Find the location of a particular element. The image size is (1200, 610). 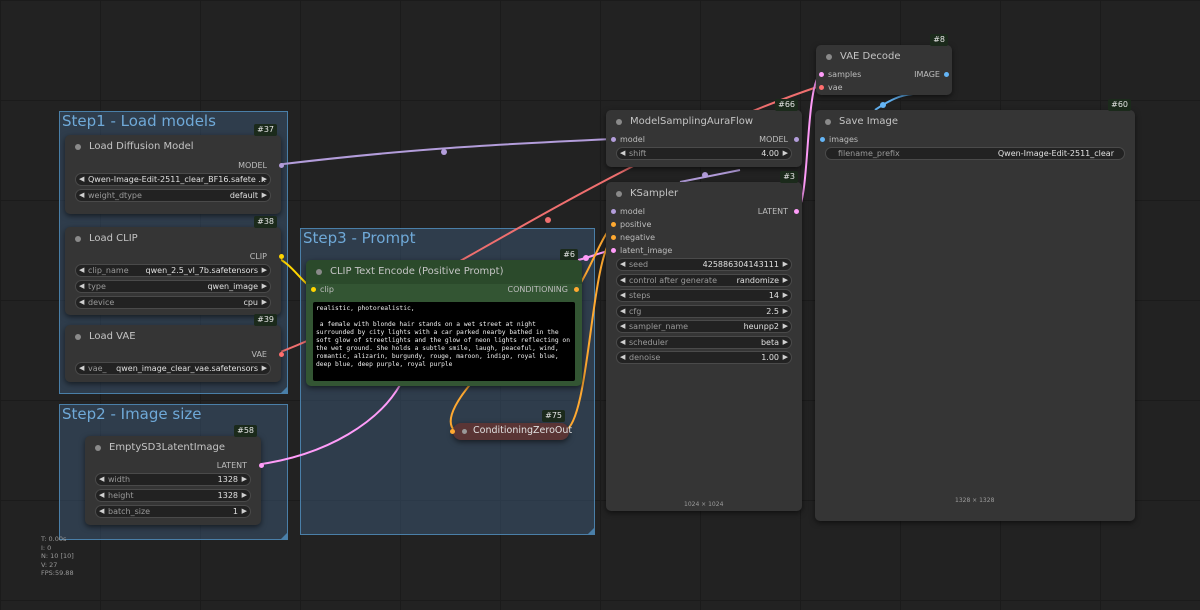

cfg-number: ◀ cfg 2.5 ▶ is located at coordinates (704, 311).